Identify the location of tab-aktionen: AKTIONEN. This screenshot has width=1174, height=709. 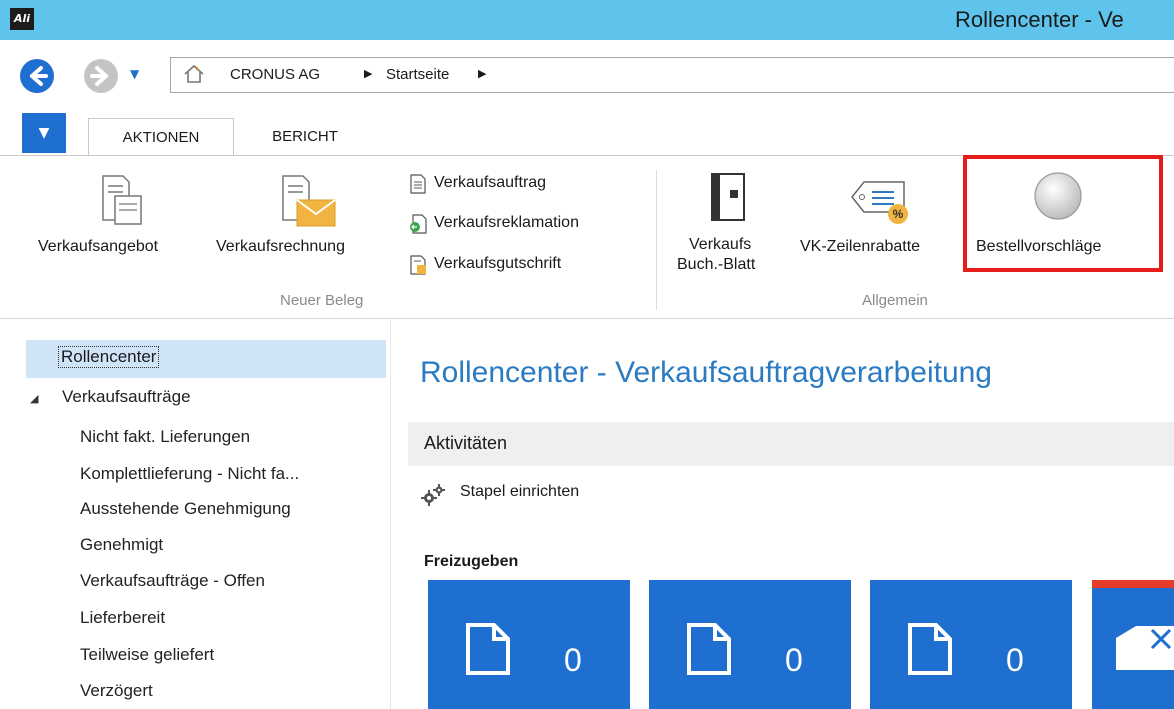
(161, 137).